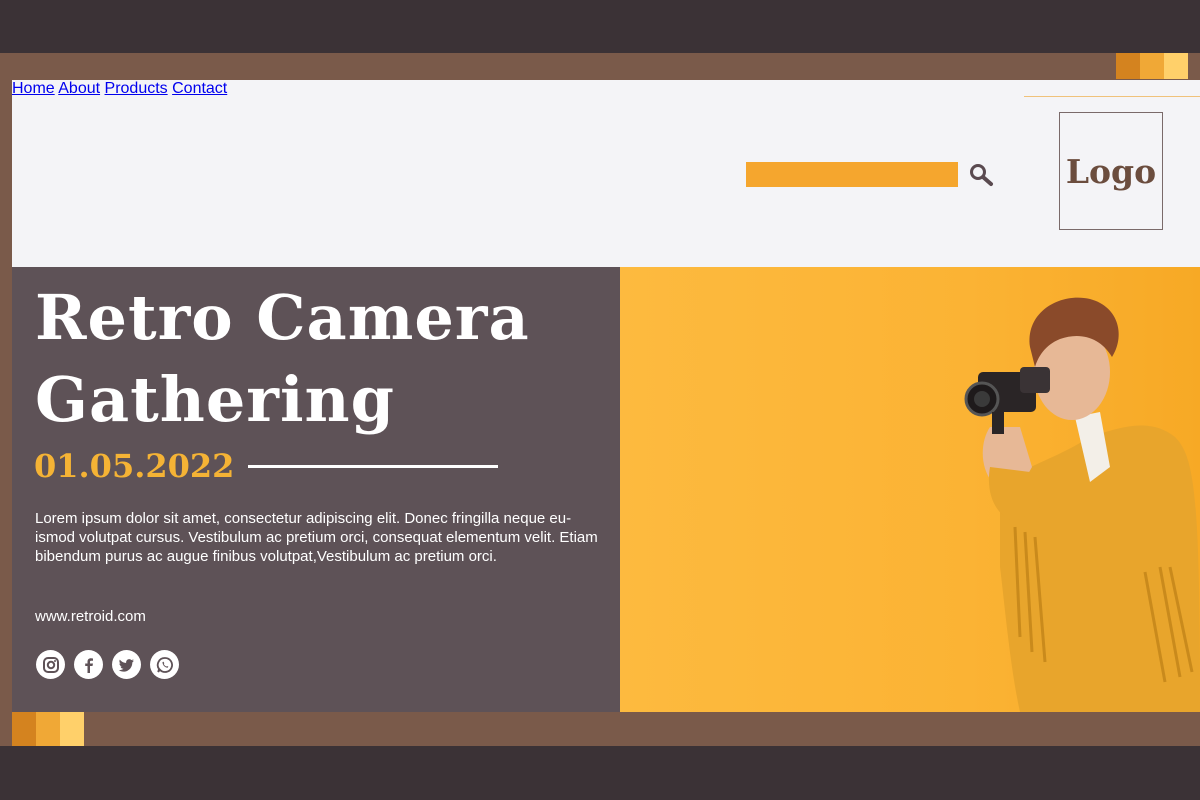 This screenshot has width=1200, height=800. I want to click on logo-text: Logo, so click(1111, 171).